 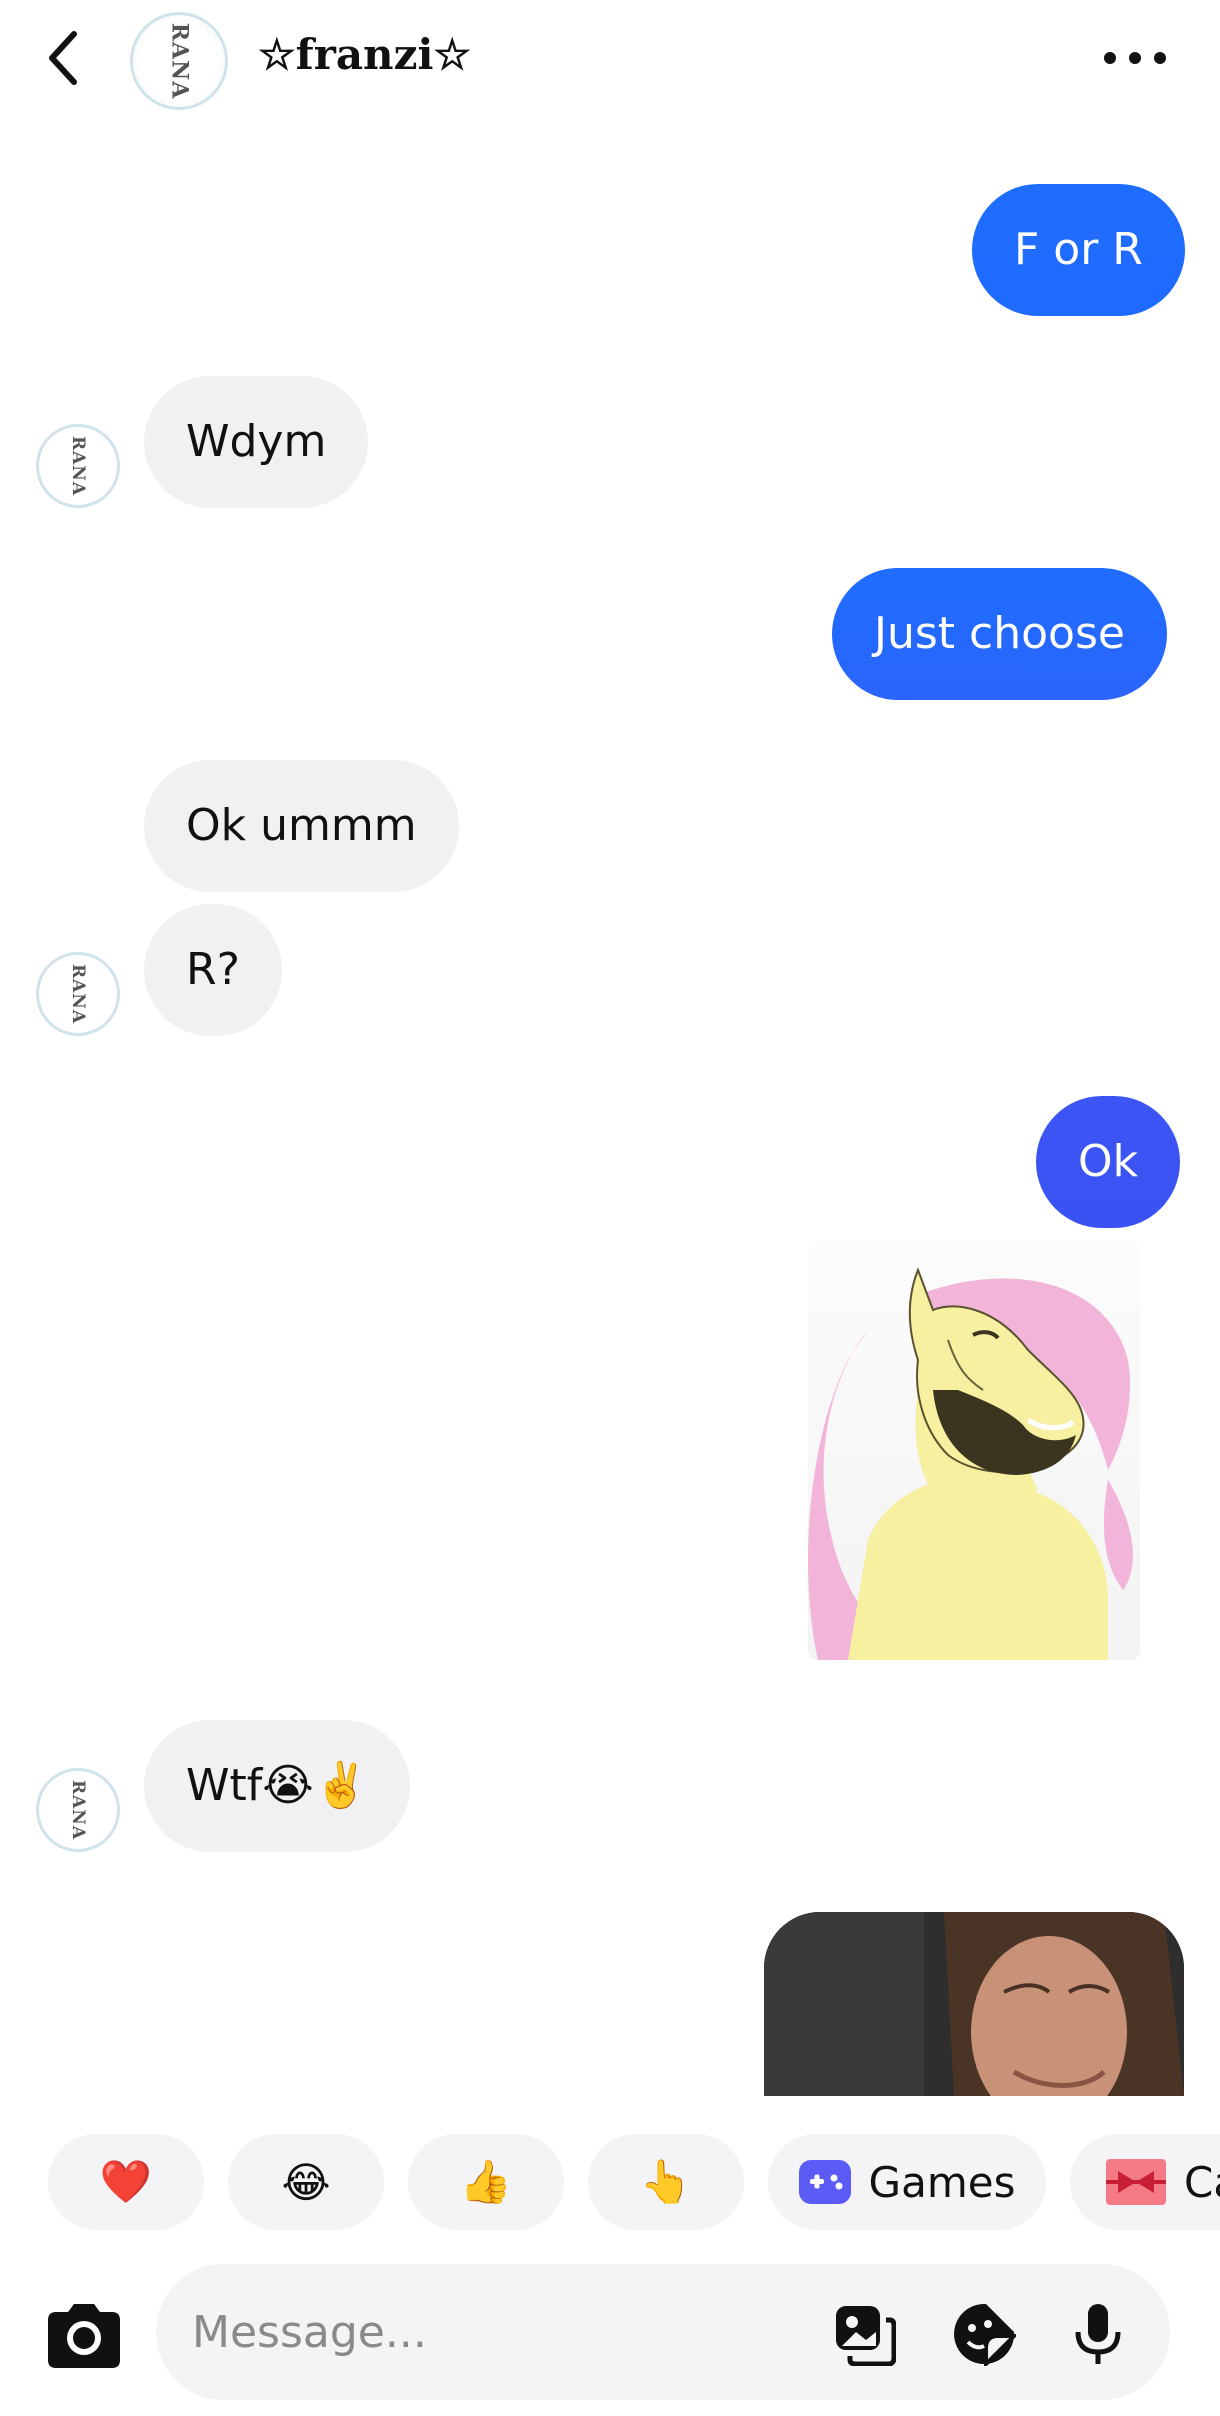 I want to click on message-text: Wdym, so click(x=256, y=441).